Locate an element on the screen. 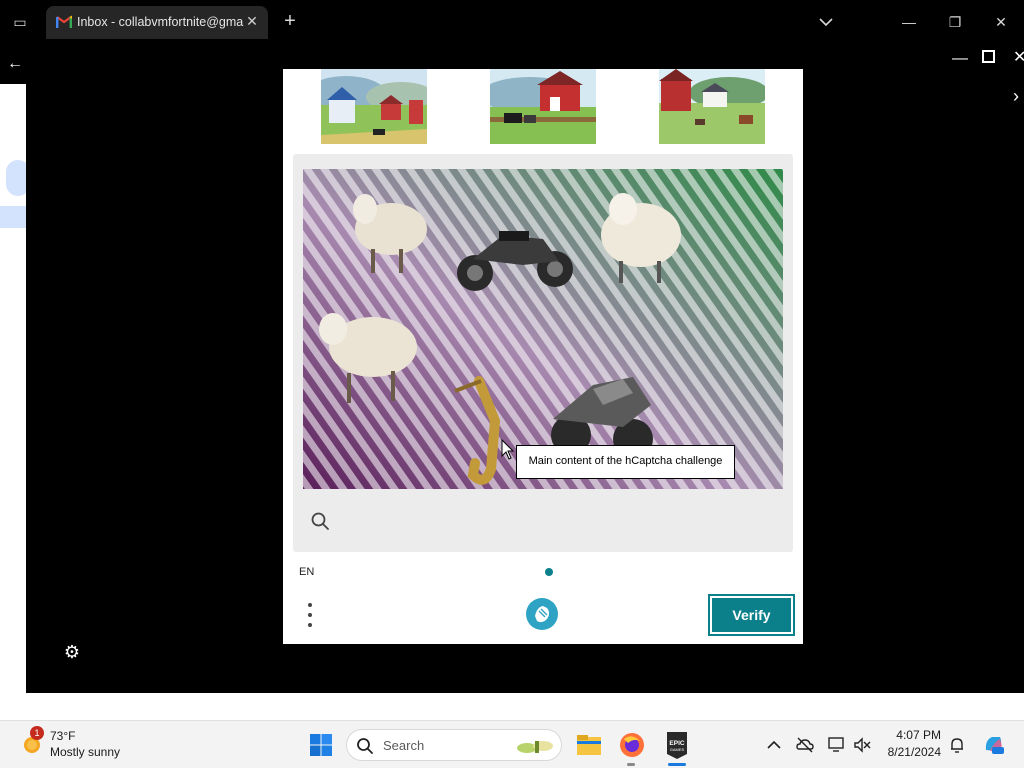 The height and width of the screenshot is (768, 1024). epic-games-icon: EPIC GAMES is located at coordinates (677, 745).